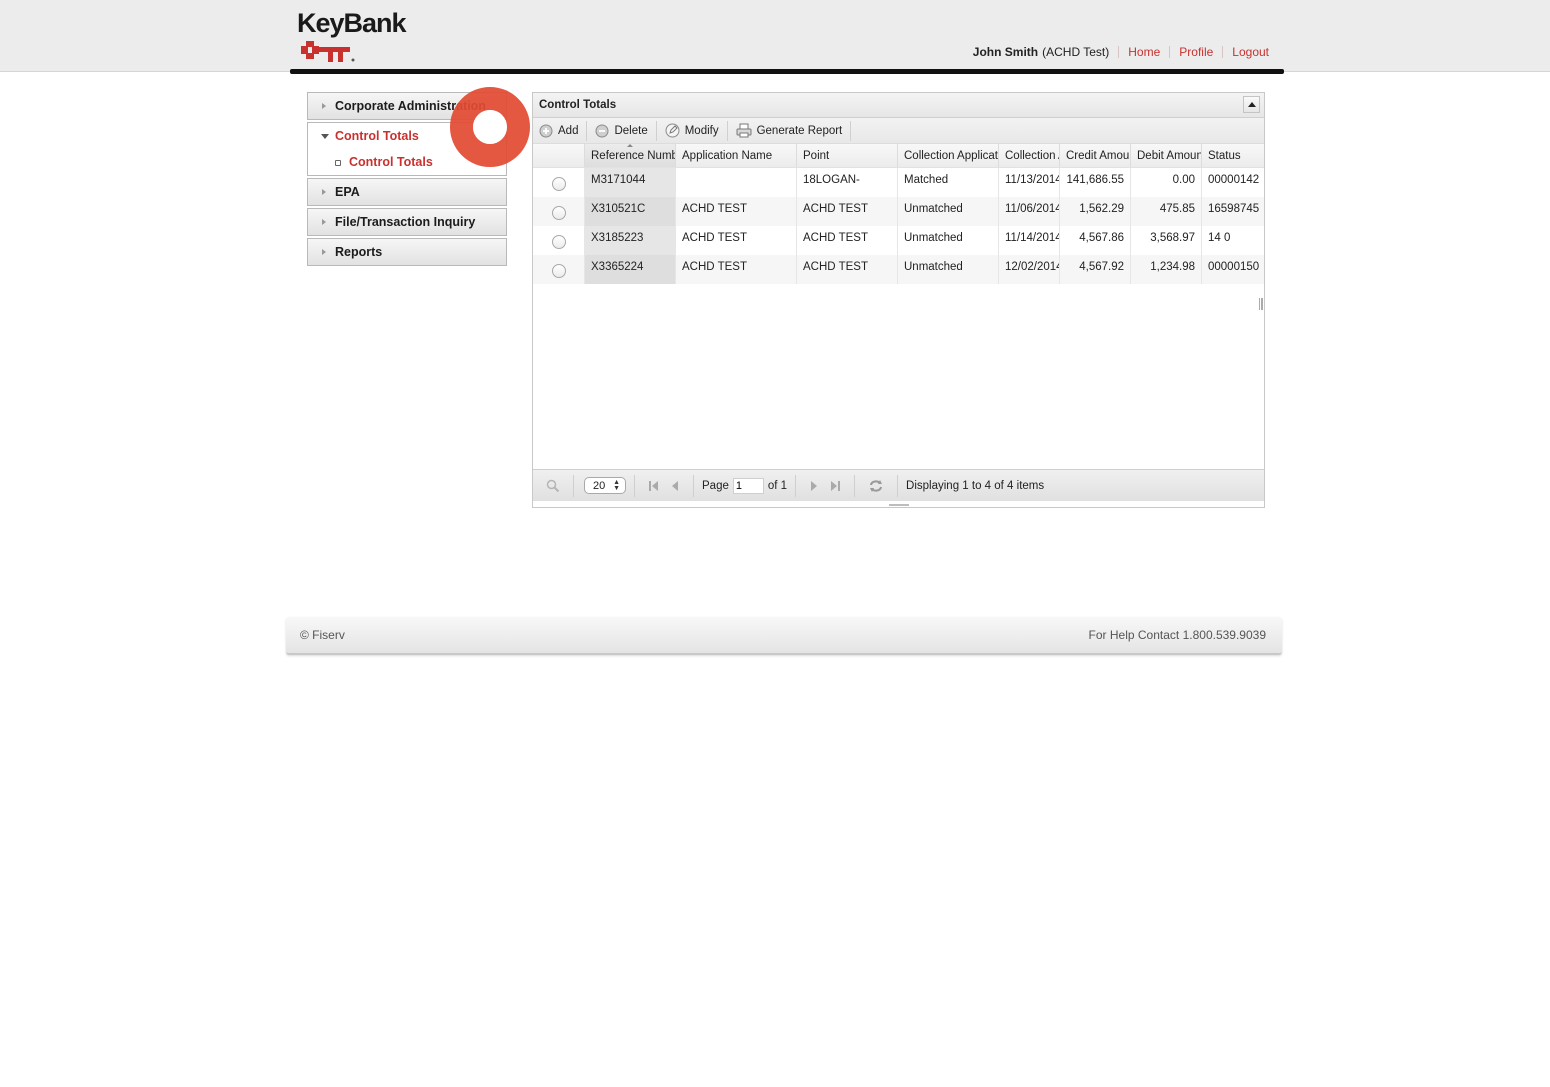 This screenshot has height=1087, width=1550. What do you see at coordinates (1233, 155) in the screenshot?
I see `column-header-status: Status` at bounding box center [1233, 155].